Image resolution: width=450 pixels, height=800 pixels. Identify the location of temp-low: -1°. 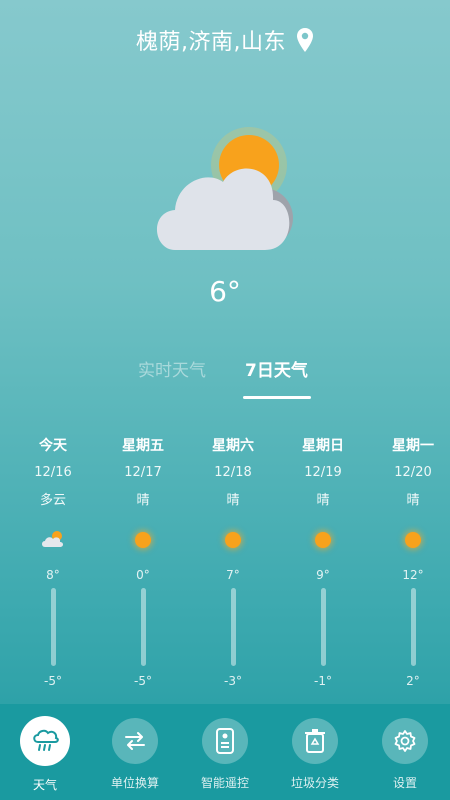
(323, 681).